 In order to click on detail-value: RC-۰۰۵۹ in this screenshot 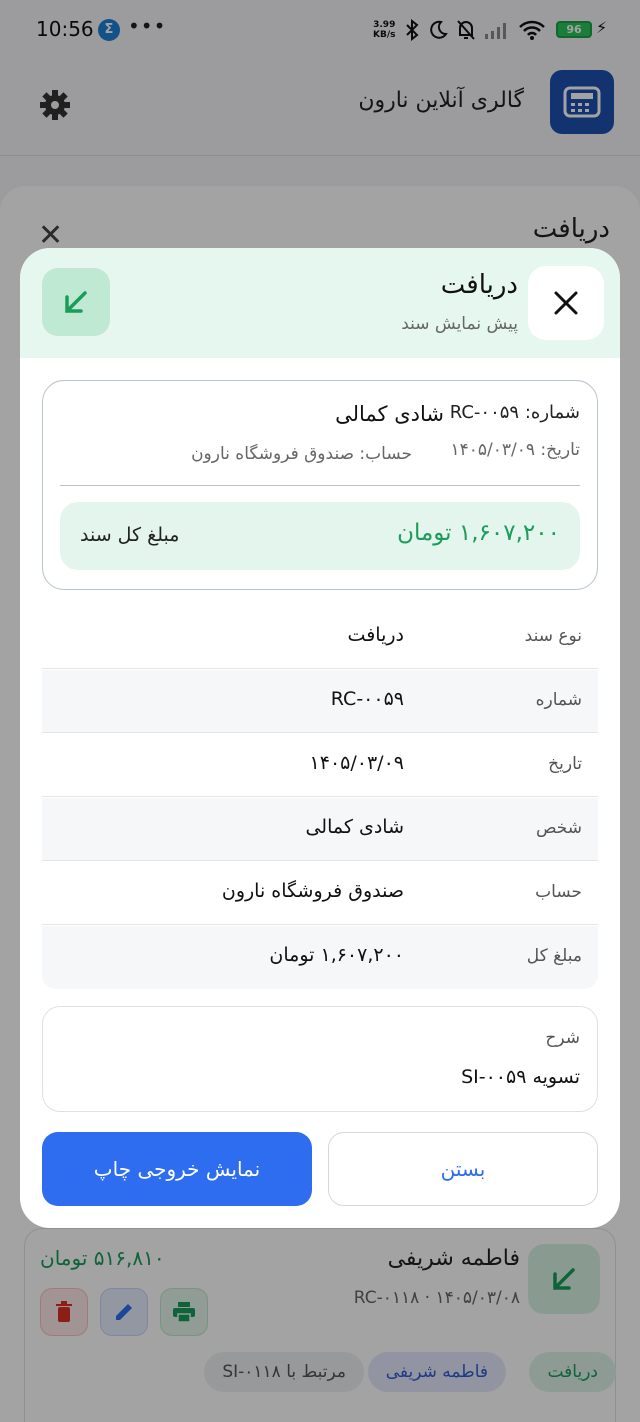, I will do `click(367, 699)`.